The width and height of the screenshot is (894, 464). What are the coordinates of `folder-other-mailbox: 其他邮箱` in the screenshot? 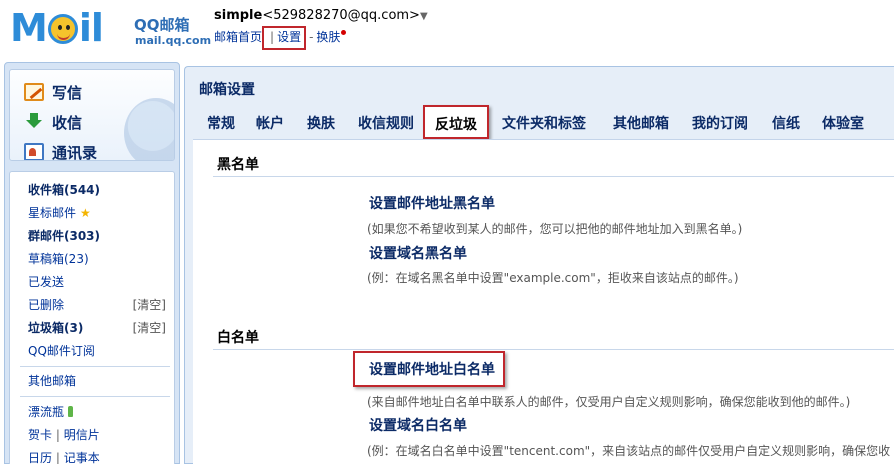 It's located at (99, 381).